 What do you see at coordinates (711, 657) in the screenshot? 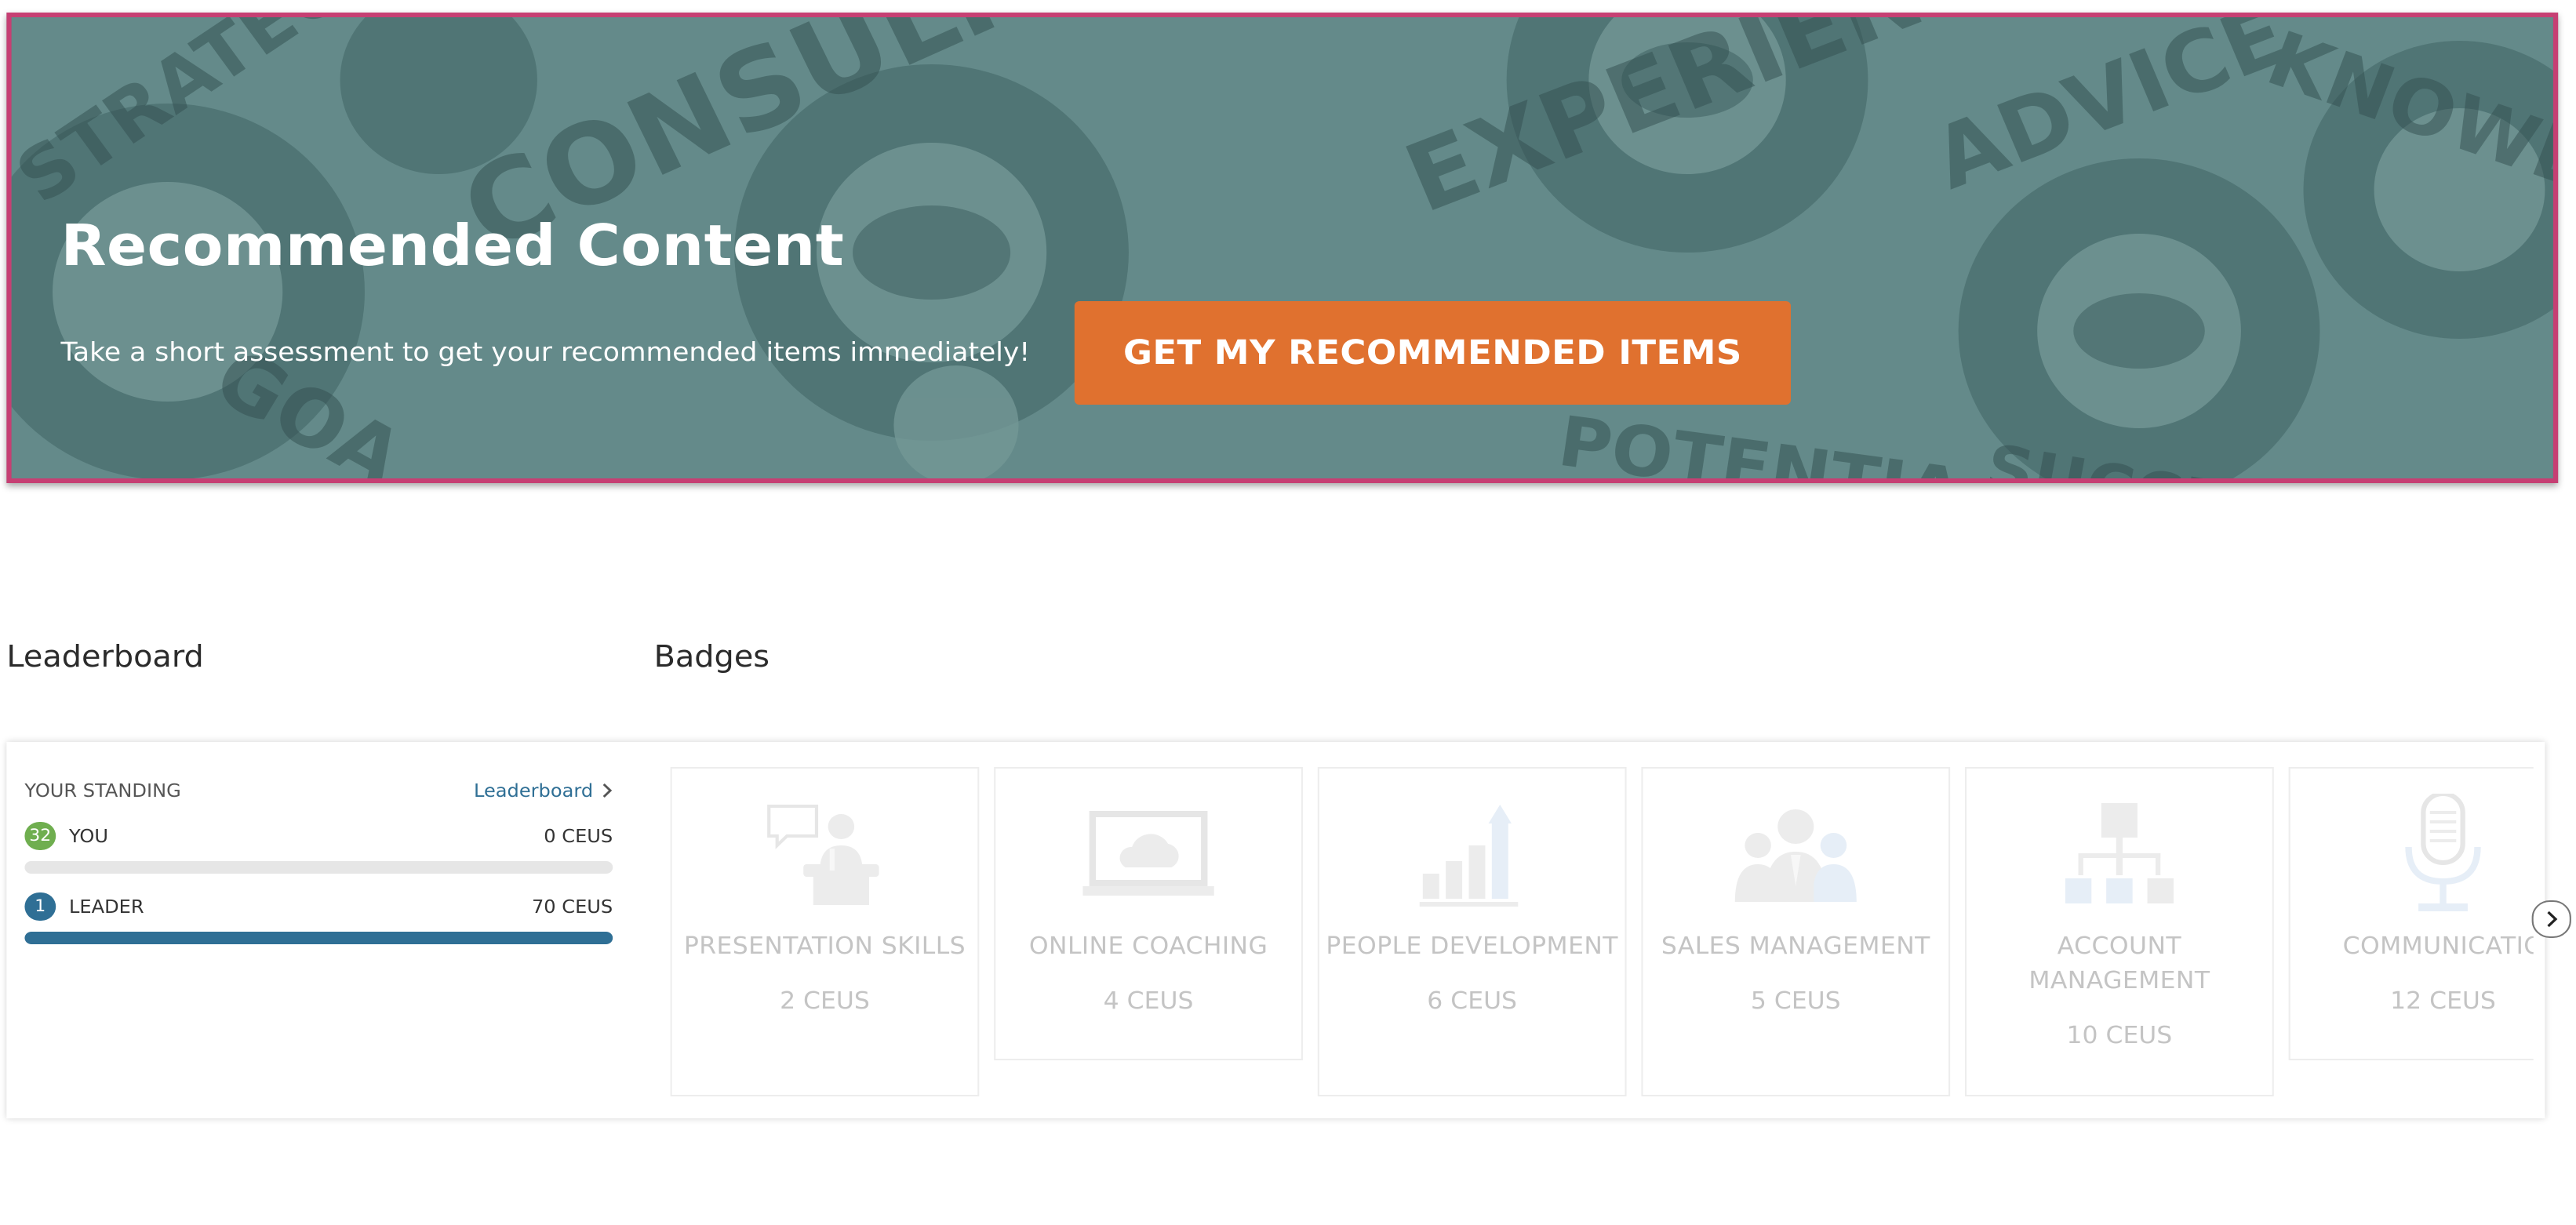
I see `badges-heading: Badges` at bounding box center [711, 657].